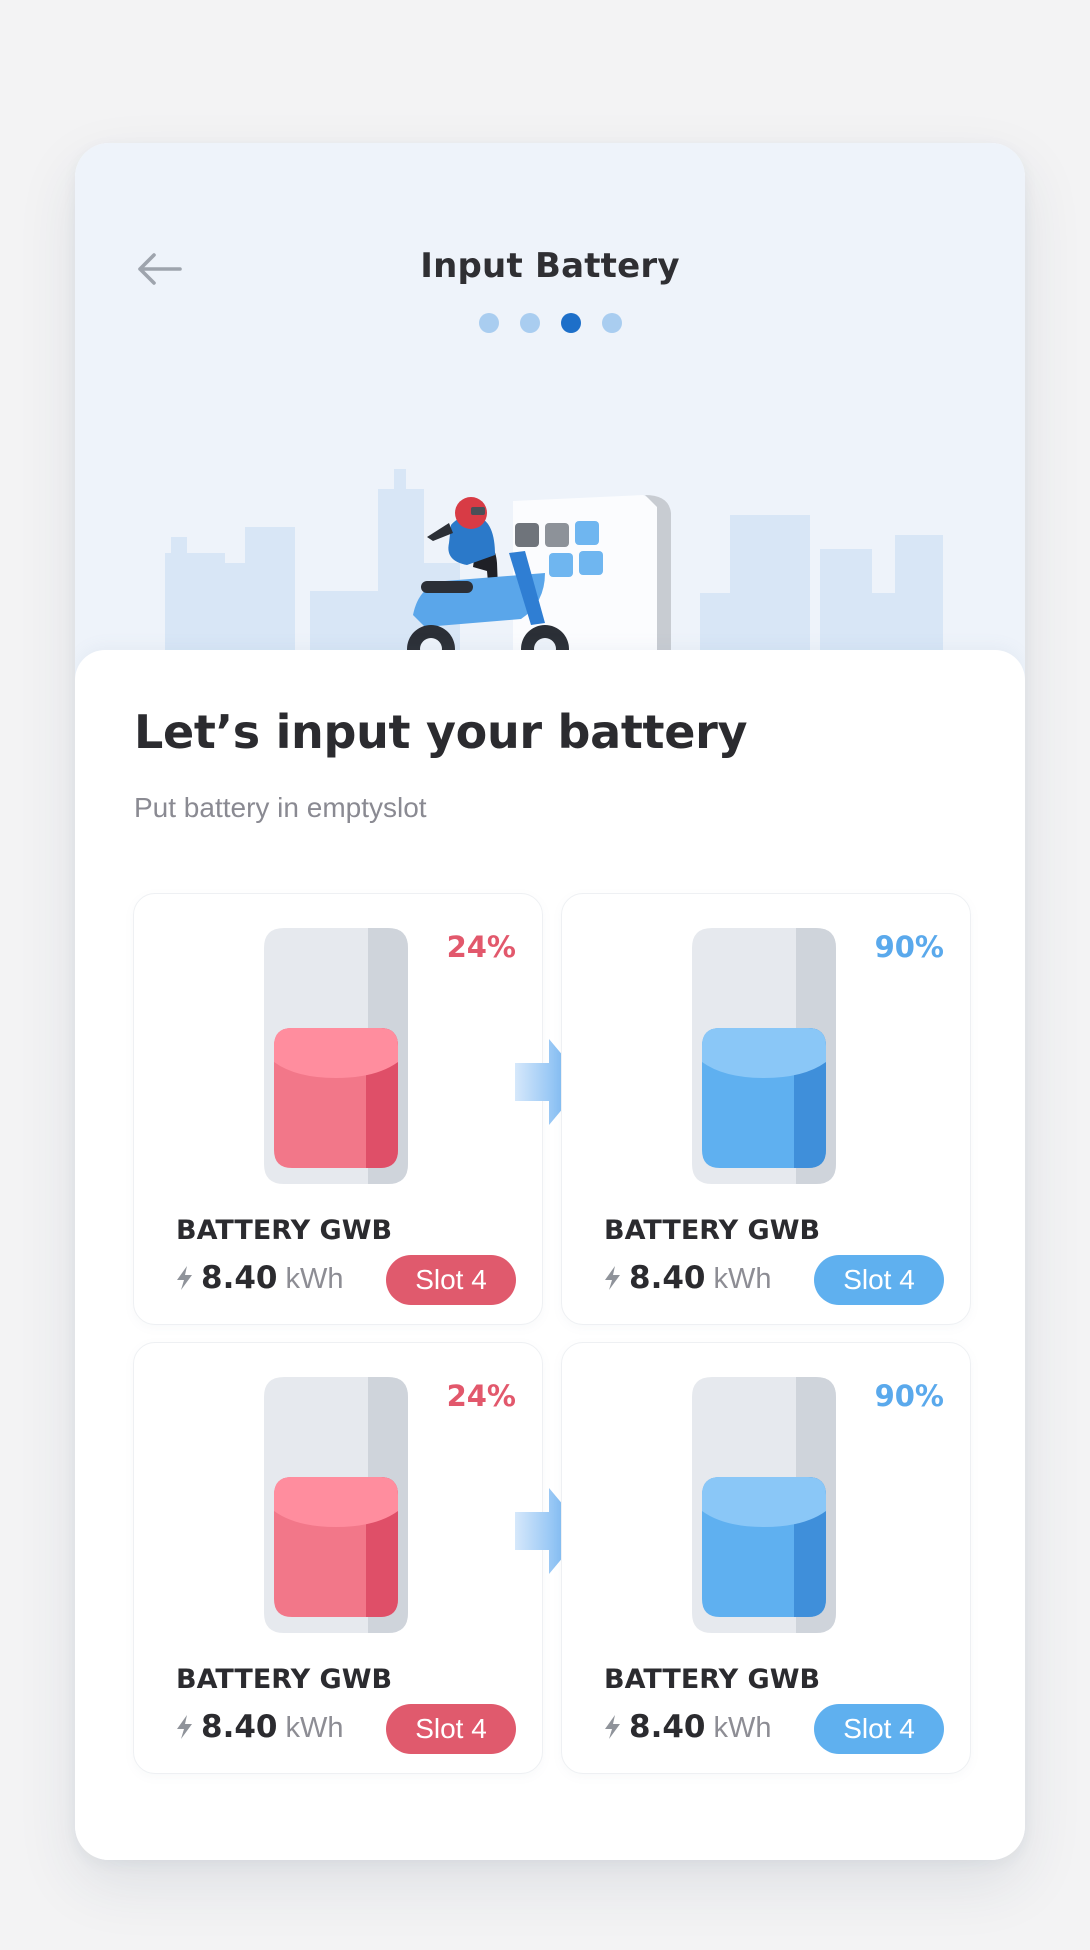 This screenshot has height=1950, width=1090. Describe the element at coordinates (550, 266) in the screenshot. I see `page-title: Input Battery` at that location.